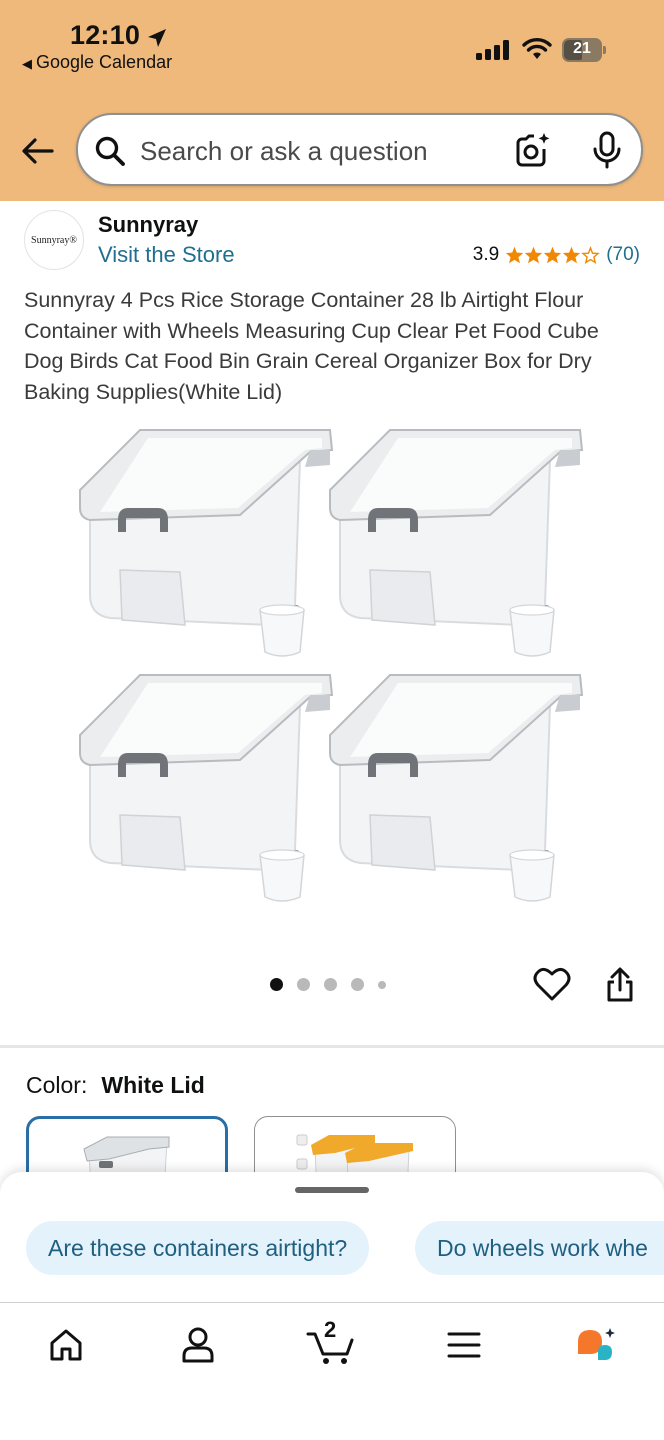  Describe the element at coordinates (57, 1085) in the screenshot. I see `color-label: Color:` at that location.